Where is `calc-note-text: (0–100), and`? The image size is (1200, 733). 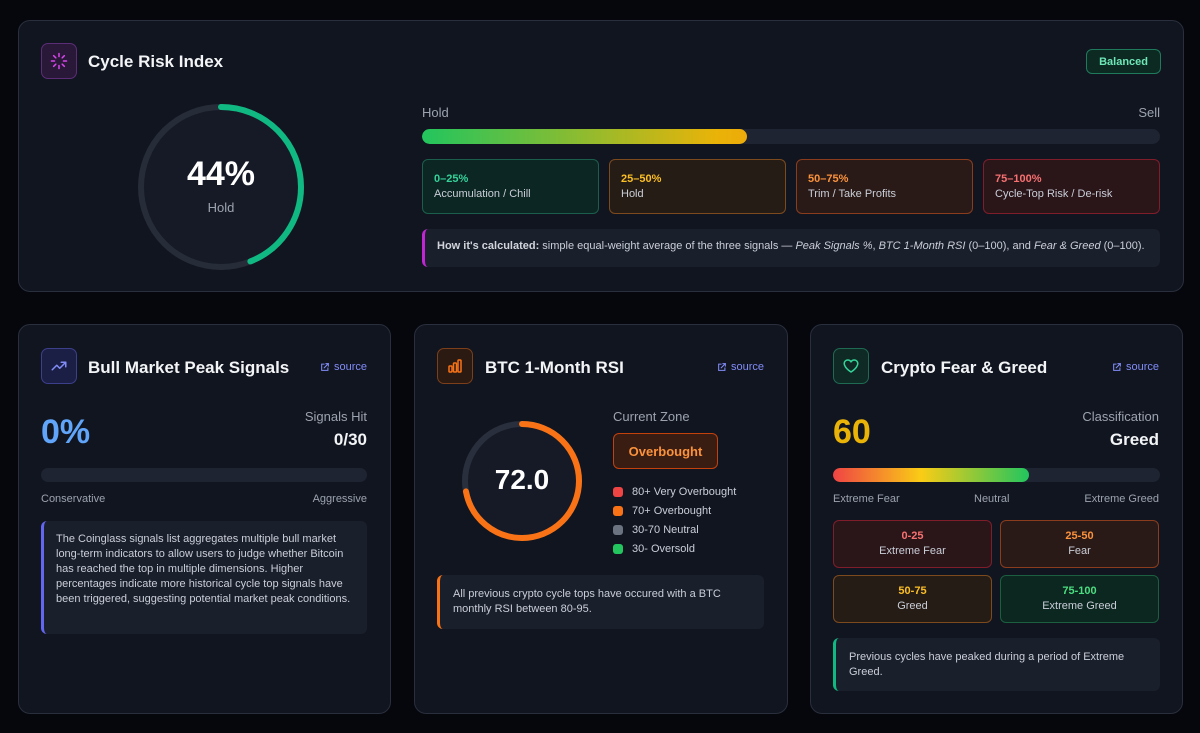
calc-note-text: (0–100), and is located at coordinates (999, 246).